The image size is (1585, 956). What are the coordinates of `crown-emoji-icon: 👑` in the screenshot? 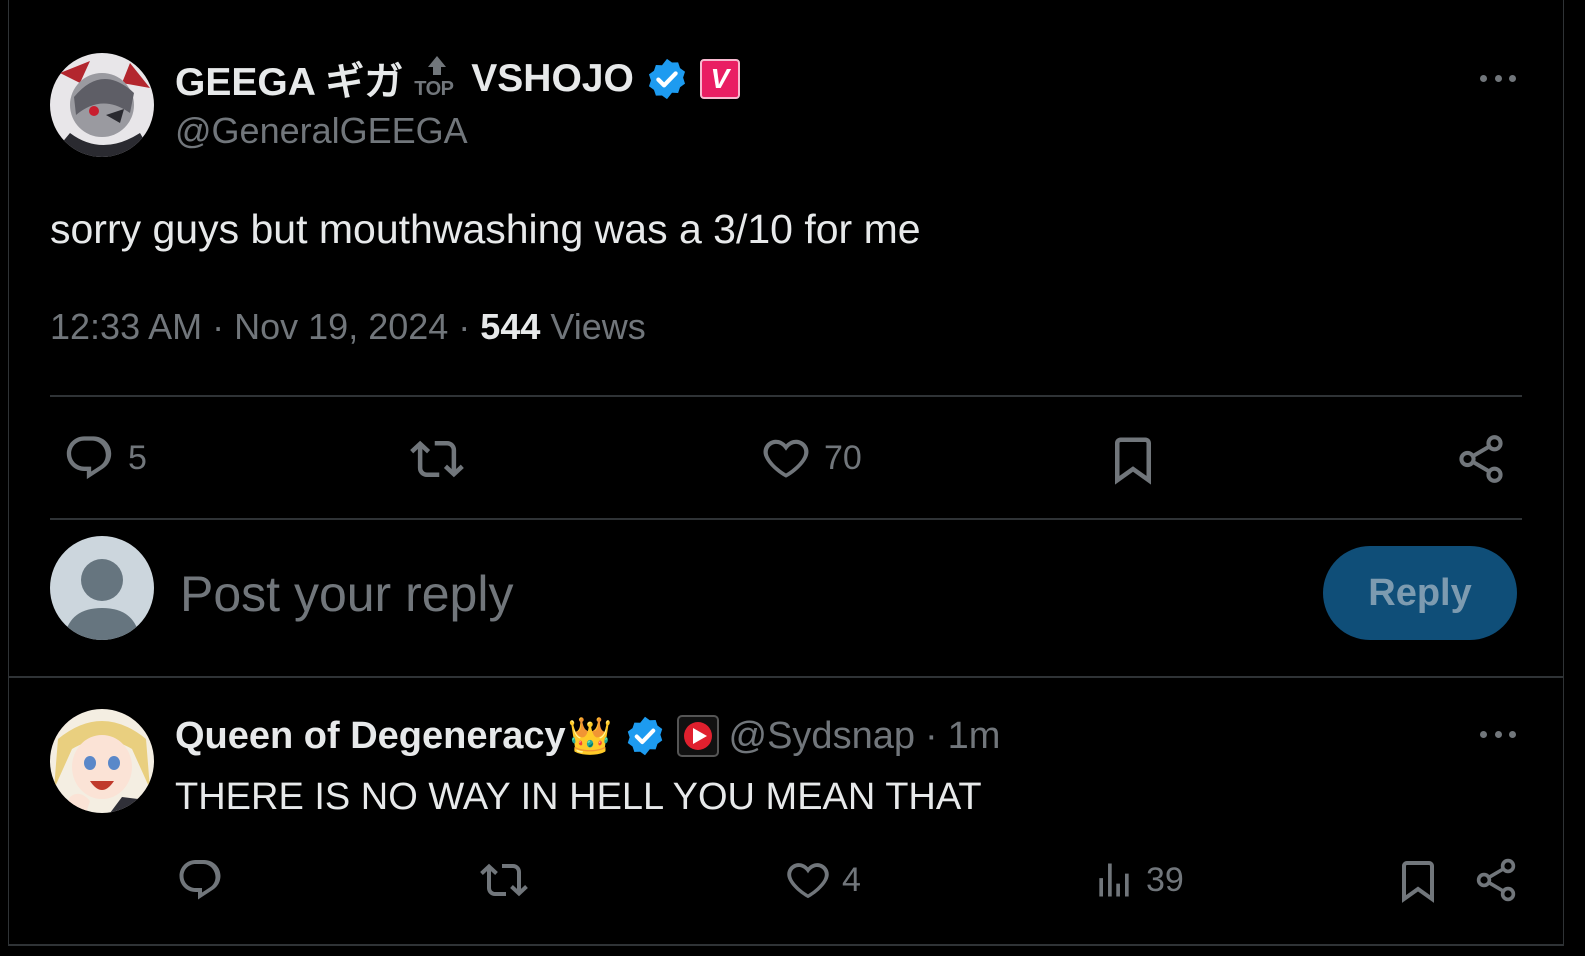 It's located at (590, 735).